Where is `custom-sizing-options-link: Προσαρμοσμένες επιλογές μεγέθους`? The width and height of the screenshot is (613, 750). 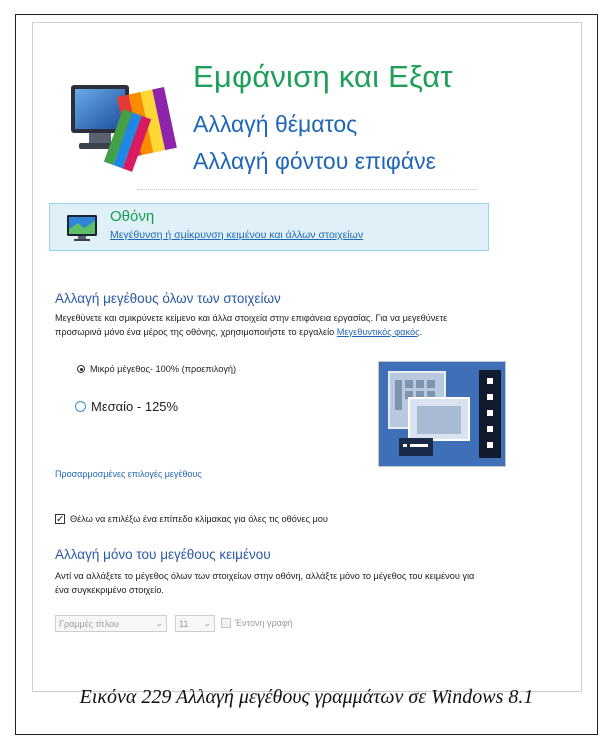 custom-sizing-options-link: Προσαρμοσμένες επιλογές μεγέθους is located at coordinates (128, 474).